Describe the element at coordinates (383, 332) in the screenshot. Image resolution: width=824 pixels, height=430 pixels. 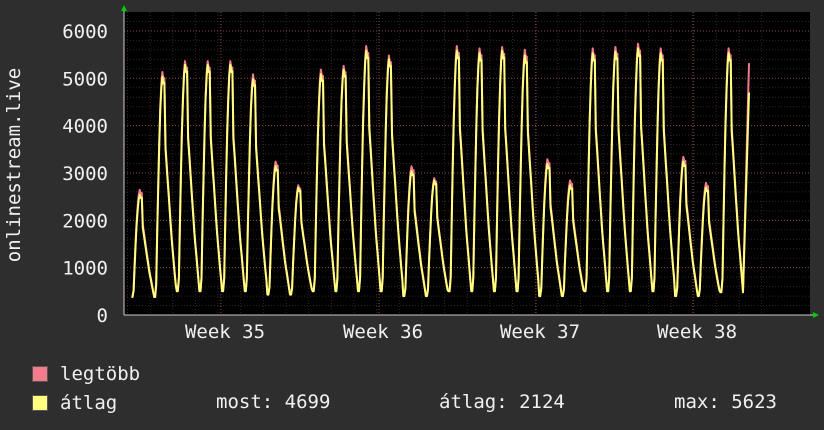
I see `x-tick-label: Week 36` at that location.